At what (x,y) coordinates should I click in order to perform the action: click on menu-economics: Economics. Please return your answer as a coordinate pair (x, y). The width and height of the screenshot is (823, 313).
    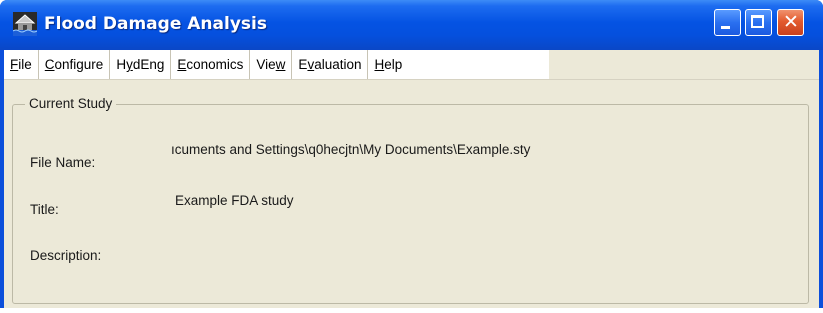
    Looking at the image, I should click on (211, 64).